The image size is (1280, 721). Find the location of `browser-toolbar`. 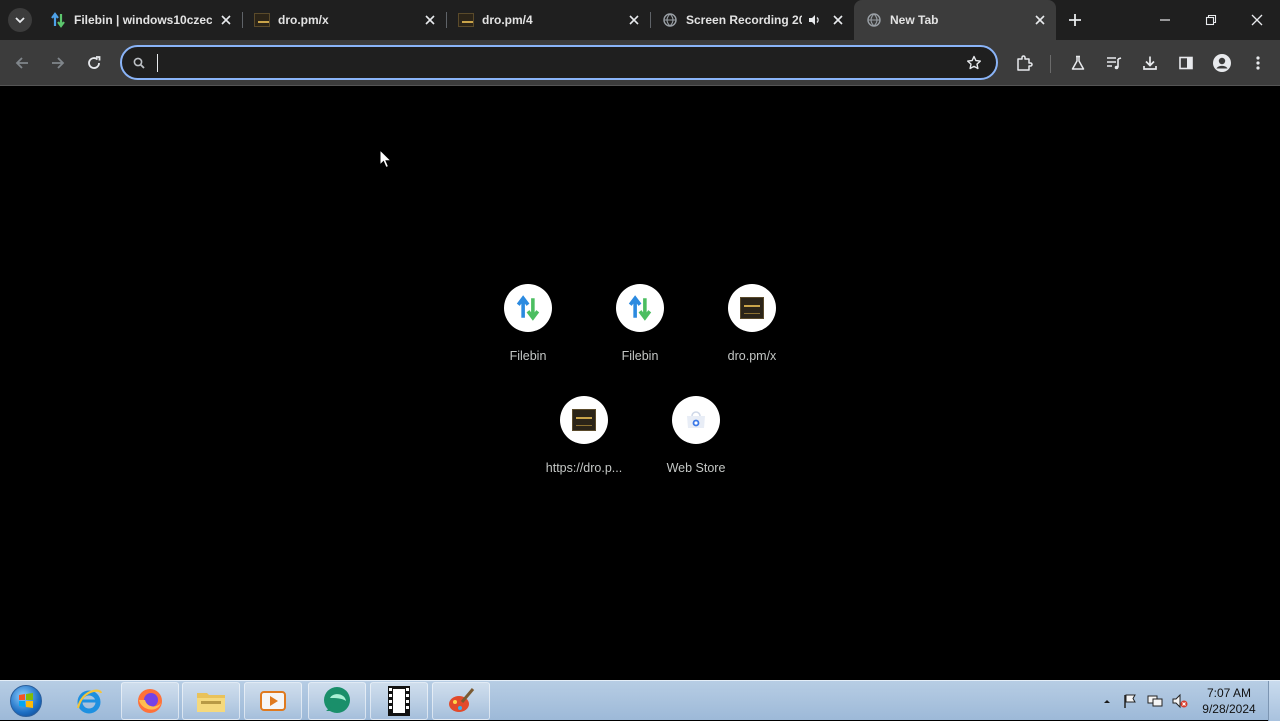

browser-toolbar is located at coordinates (640, 63).